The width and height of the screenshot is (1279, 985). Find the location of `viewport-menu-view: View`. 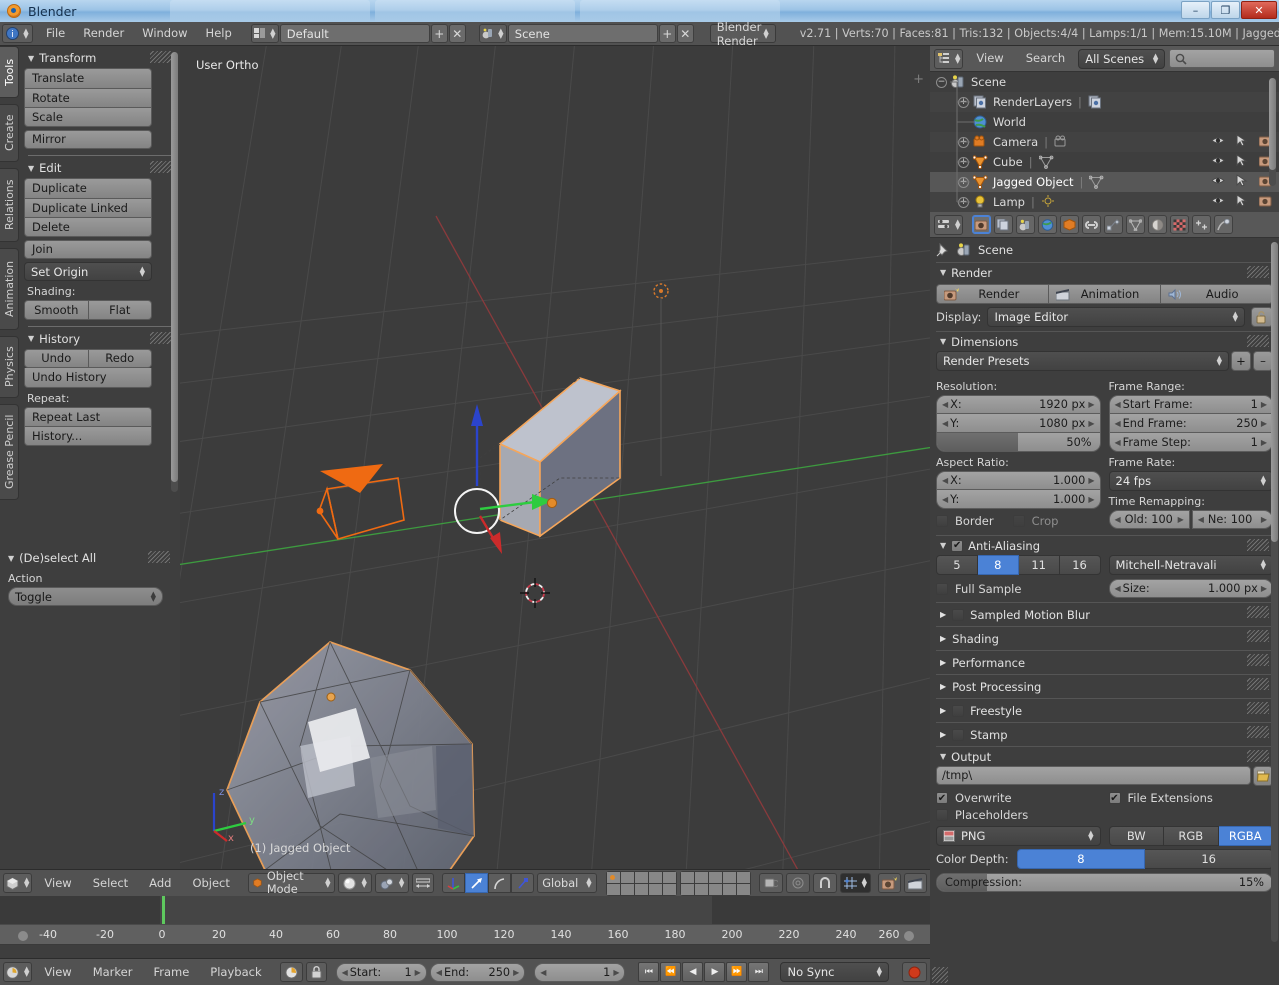

viewport-menu-view: View is located at coordinates (57, 883).